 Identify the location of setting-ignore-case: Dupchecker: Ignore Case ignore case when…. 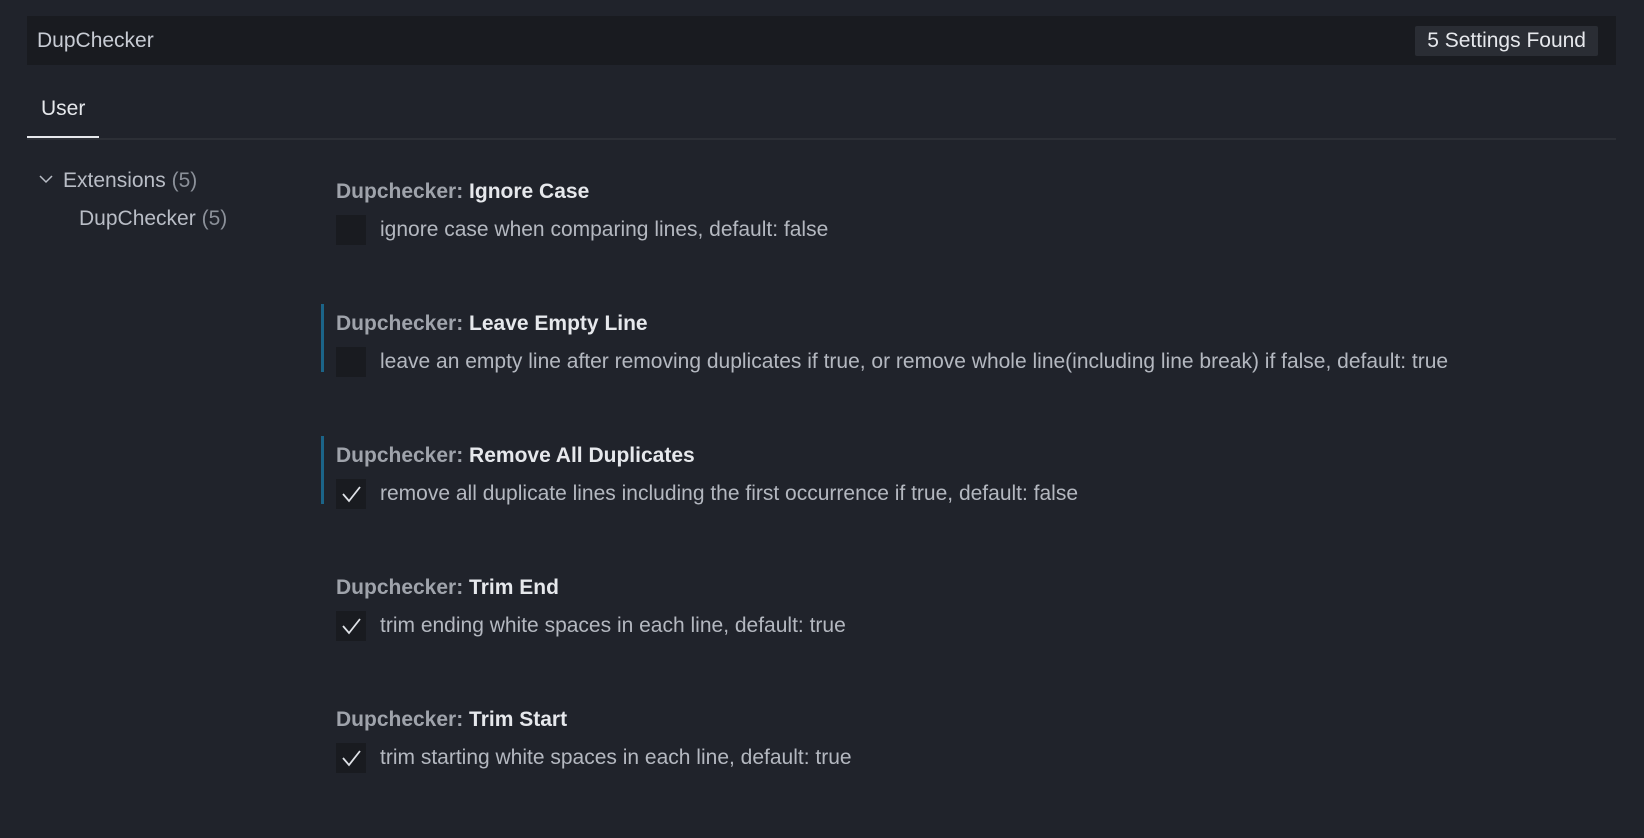
(981, 244).